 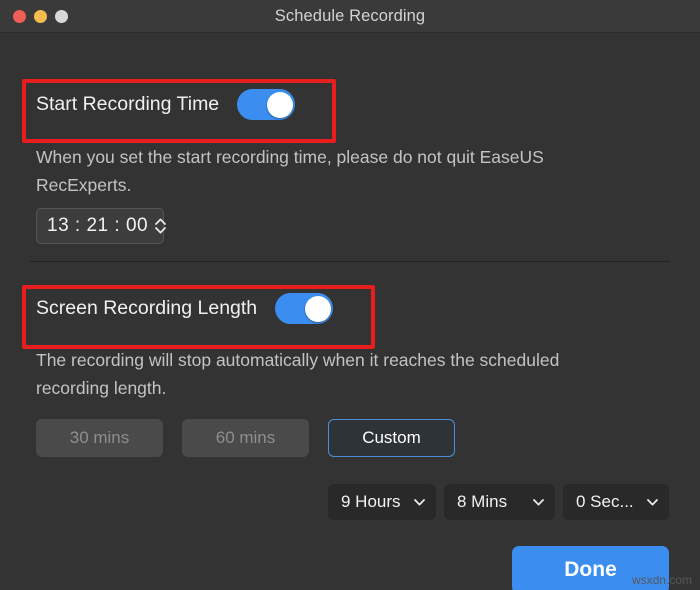 I want to click on minimize-window-button, so click(x=40, y=16).